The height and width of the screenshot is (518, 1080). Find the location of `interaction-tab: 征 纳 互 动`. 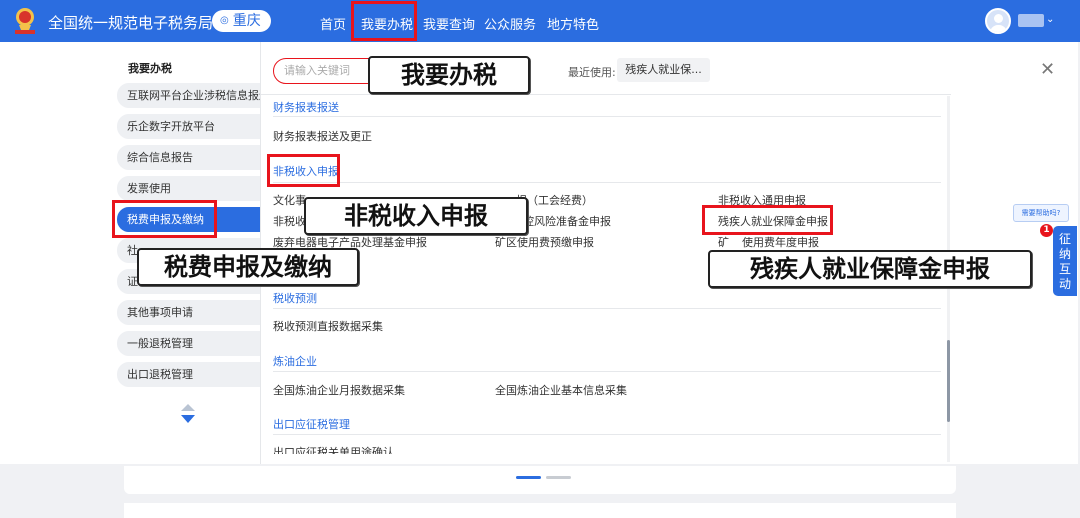

interaction-tab: 征 纳 互 动 is located at coordinates (1065, 261).